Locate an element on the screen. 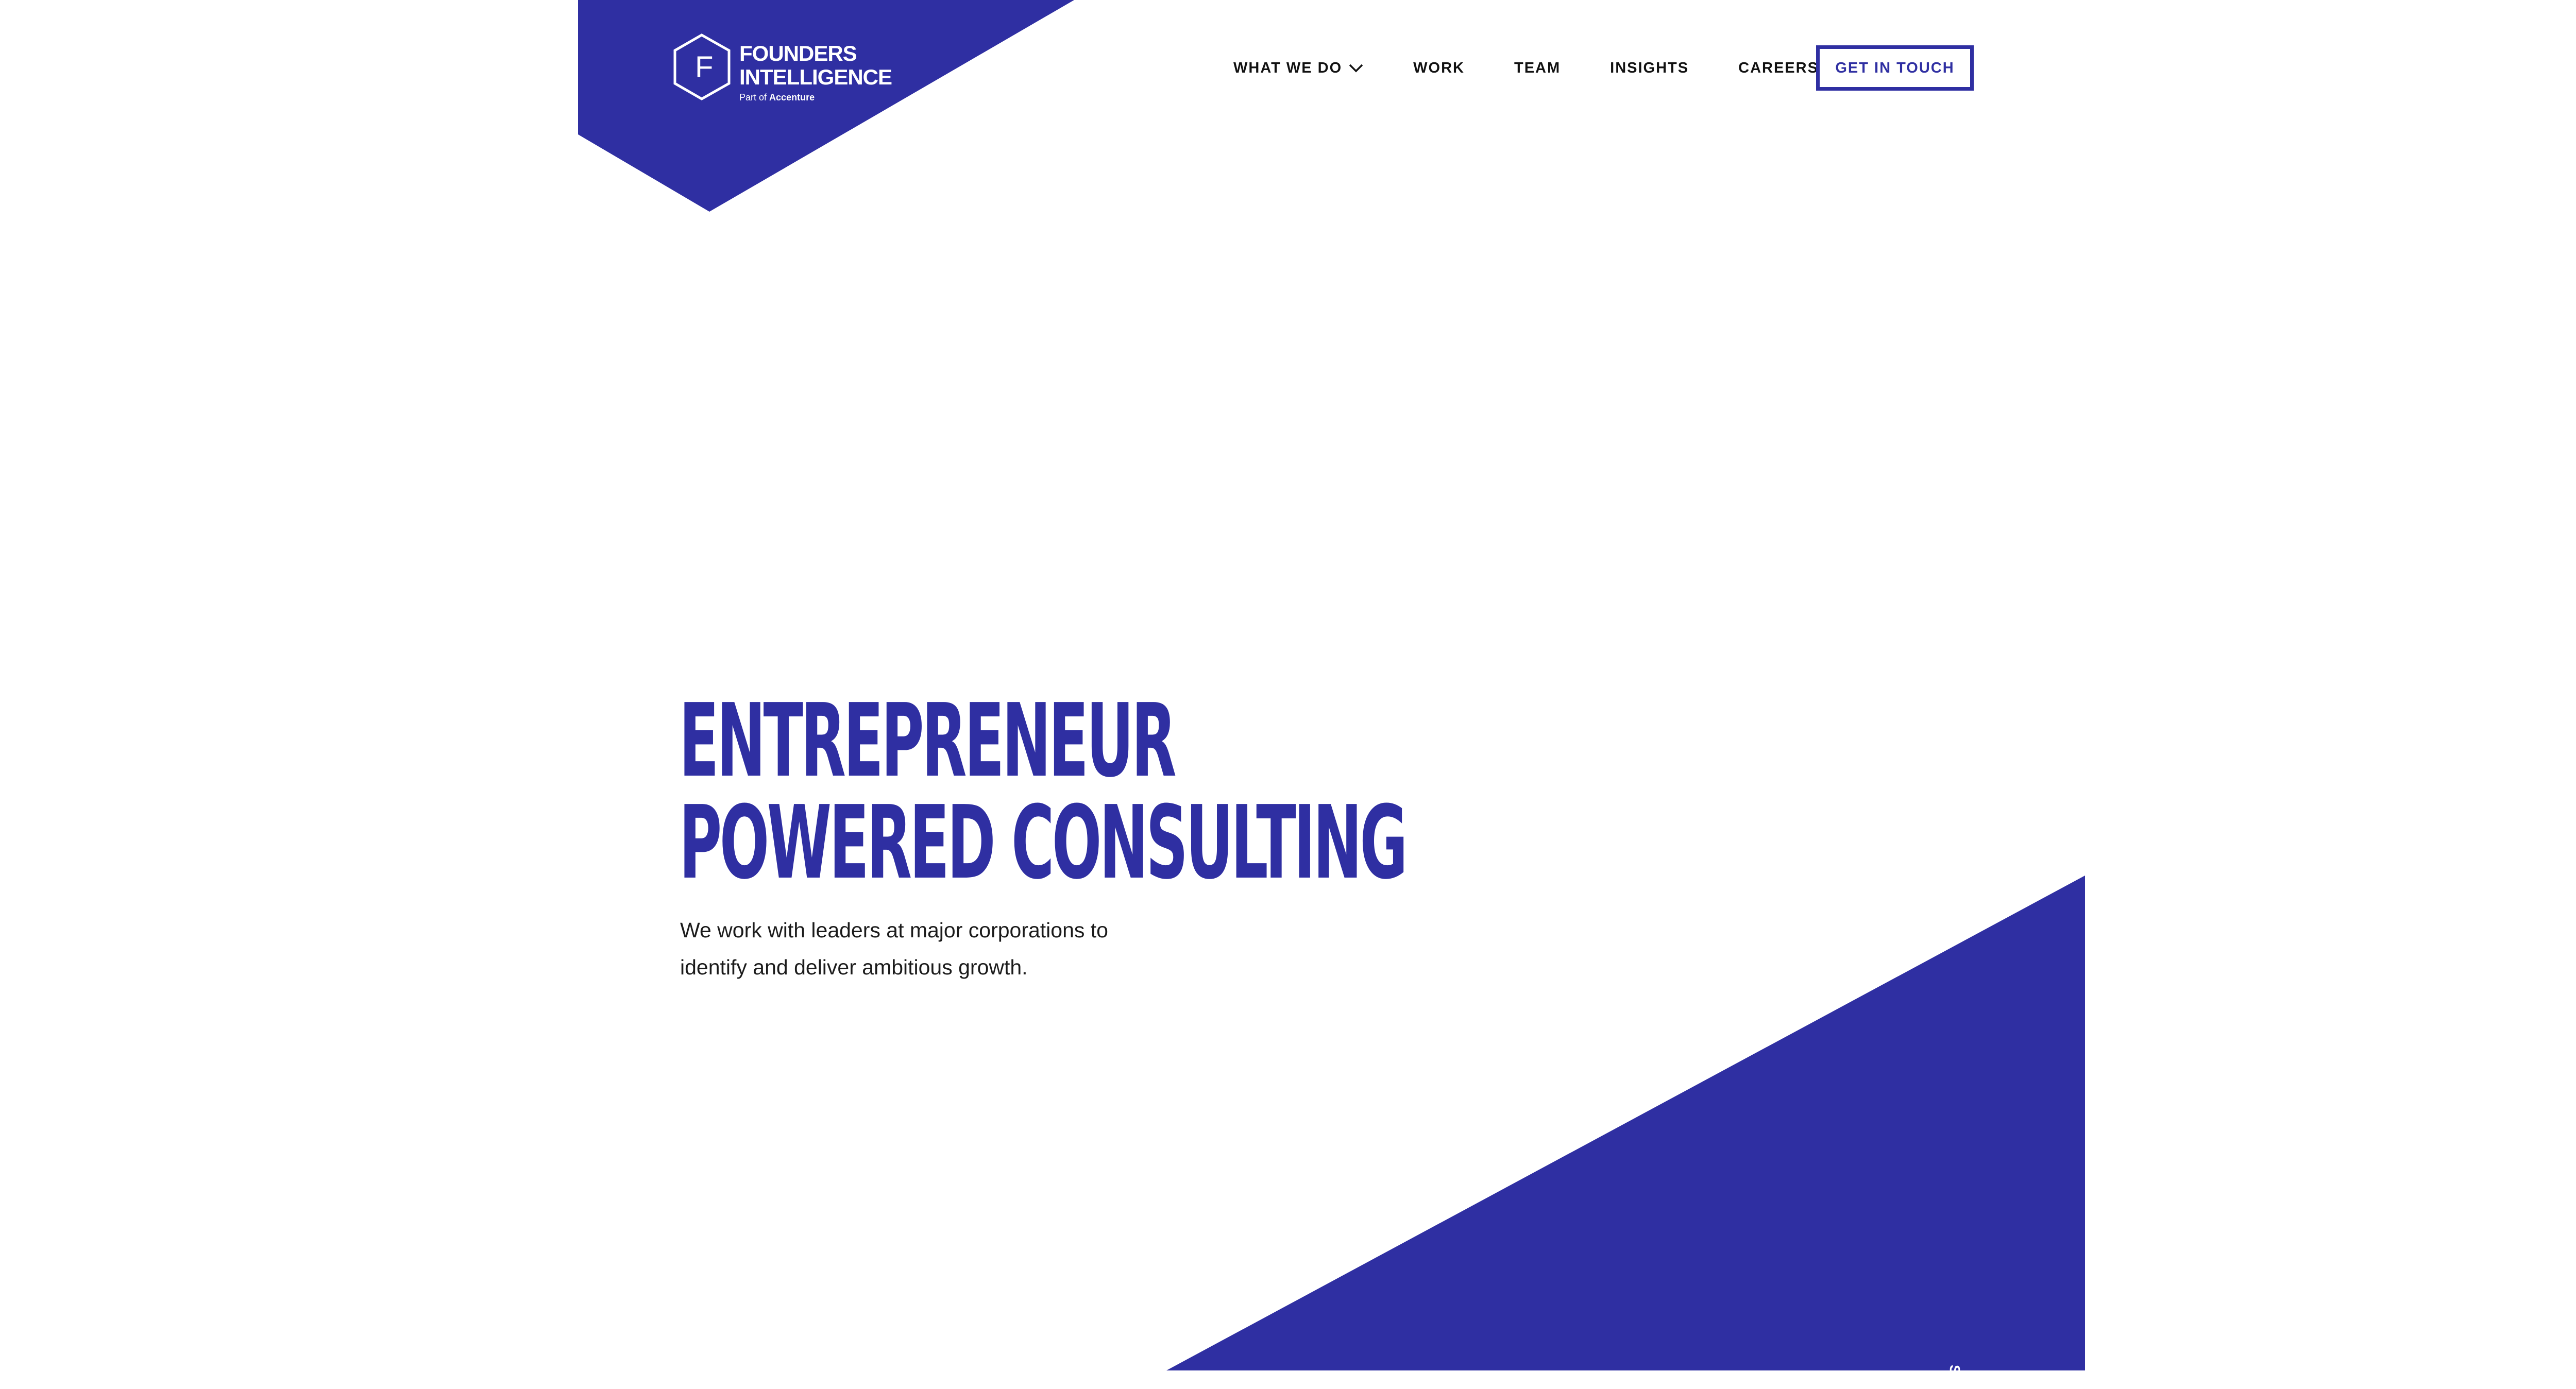 The height and width of the screenshot is (1389, 2576). hero-section: ENTREPRENEUR POWERED CONSULTING is located at coordinates (1168, 792).